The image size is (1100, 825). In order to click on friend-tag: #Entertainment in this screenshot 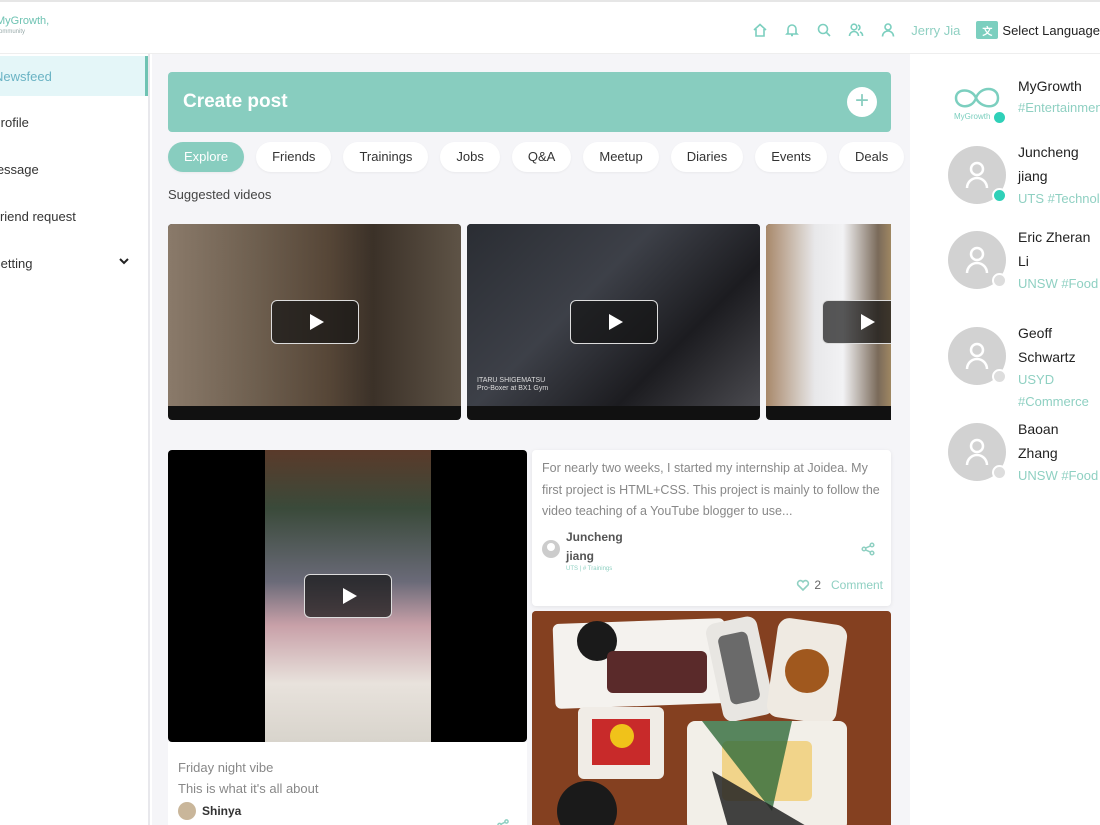, I will do `click(1059, 107)`.